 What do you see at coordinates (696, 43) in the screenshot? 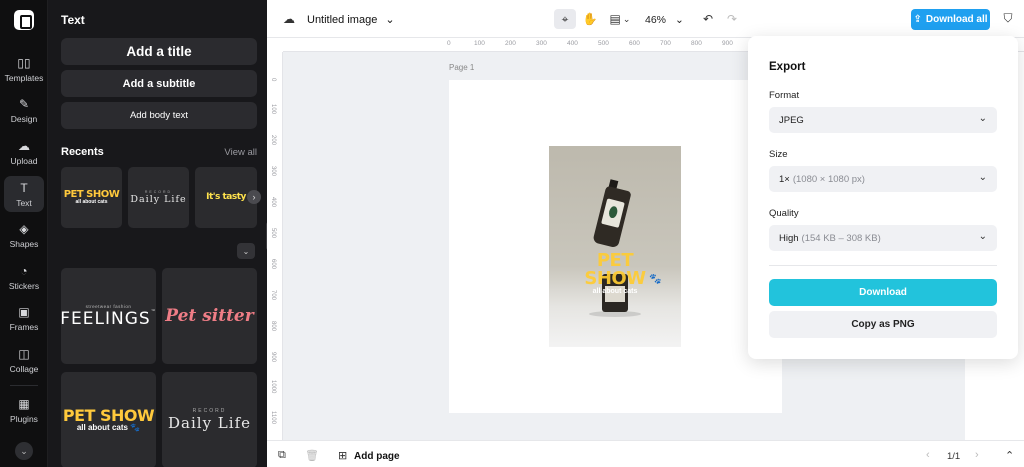
I see `ruler-tick: 800` at bounding box center [696, 43].